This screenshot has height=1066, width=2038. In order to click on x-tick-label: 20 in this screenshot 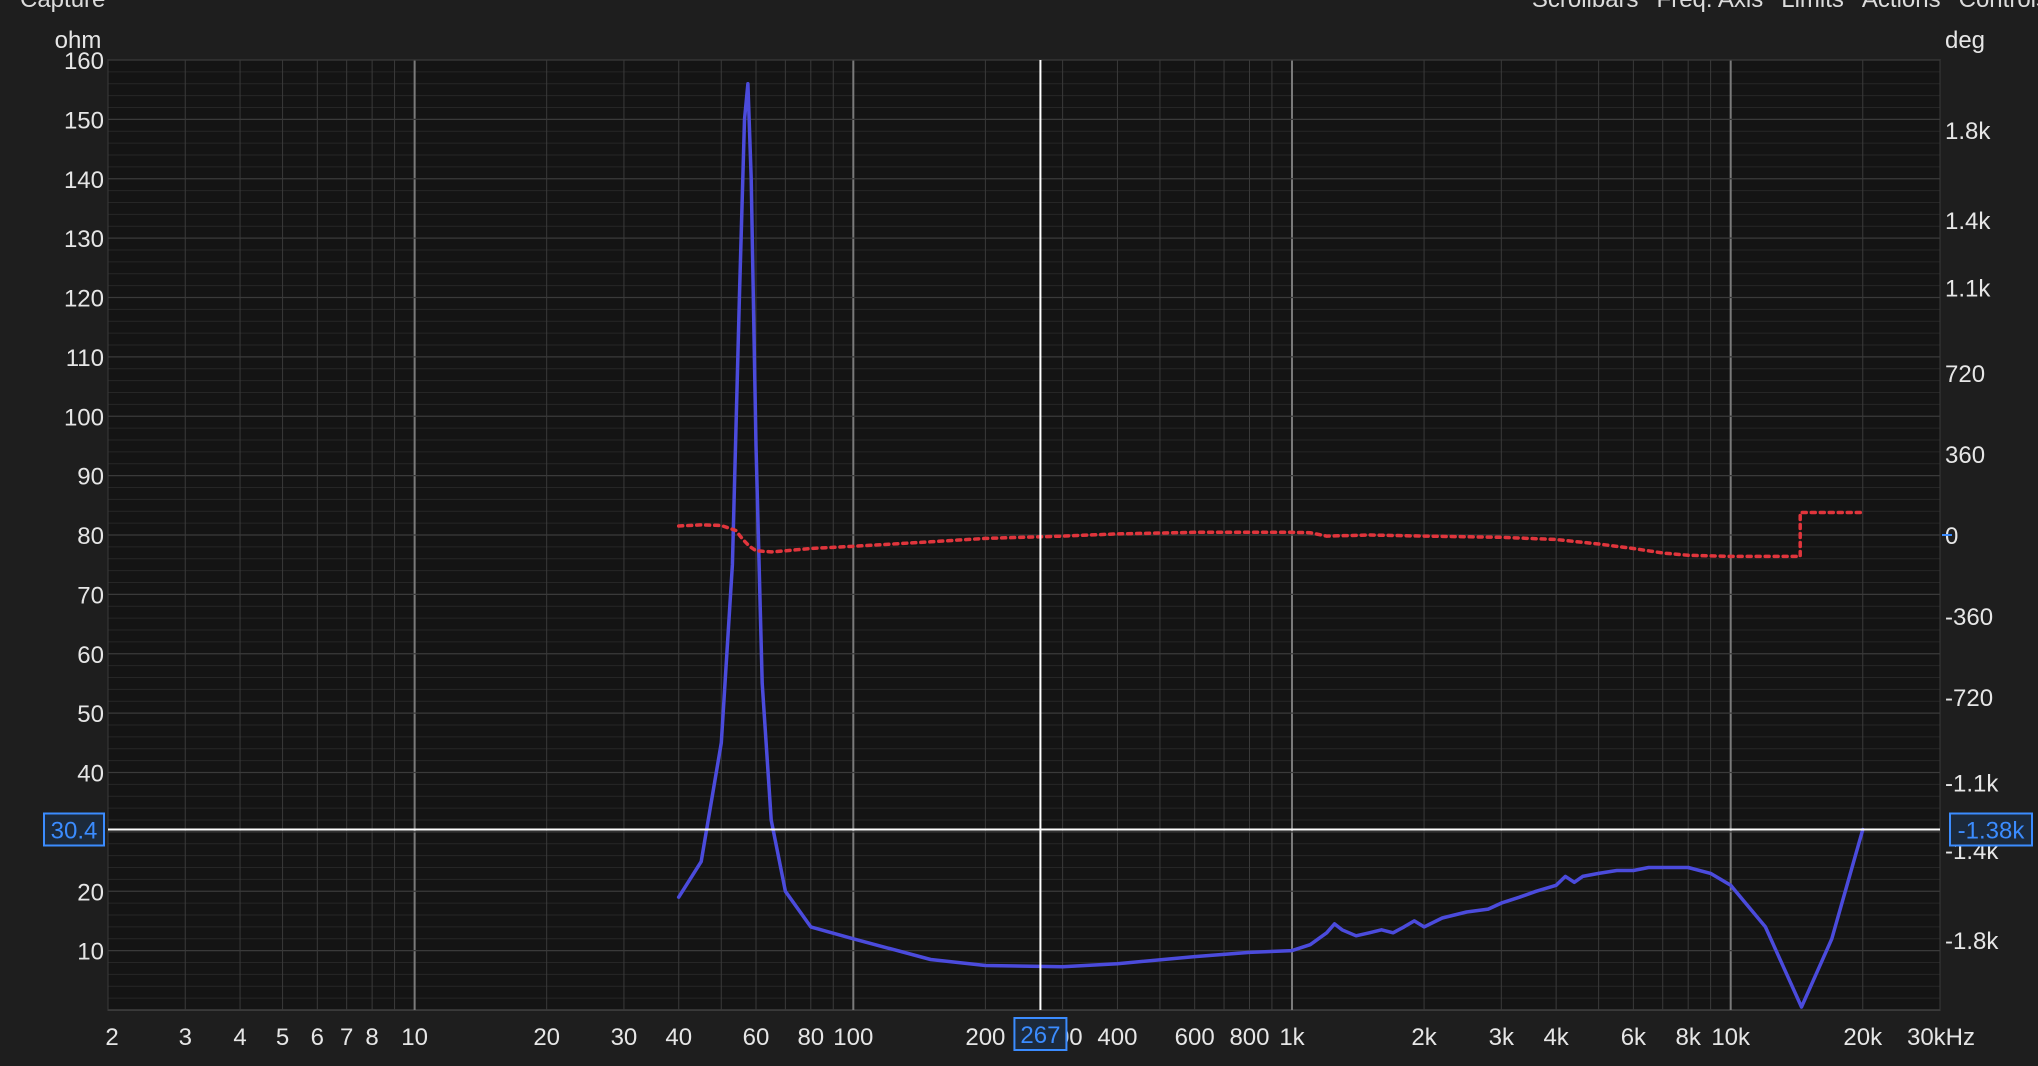, I will do `click(546, 1037)`.